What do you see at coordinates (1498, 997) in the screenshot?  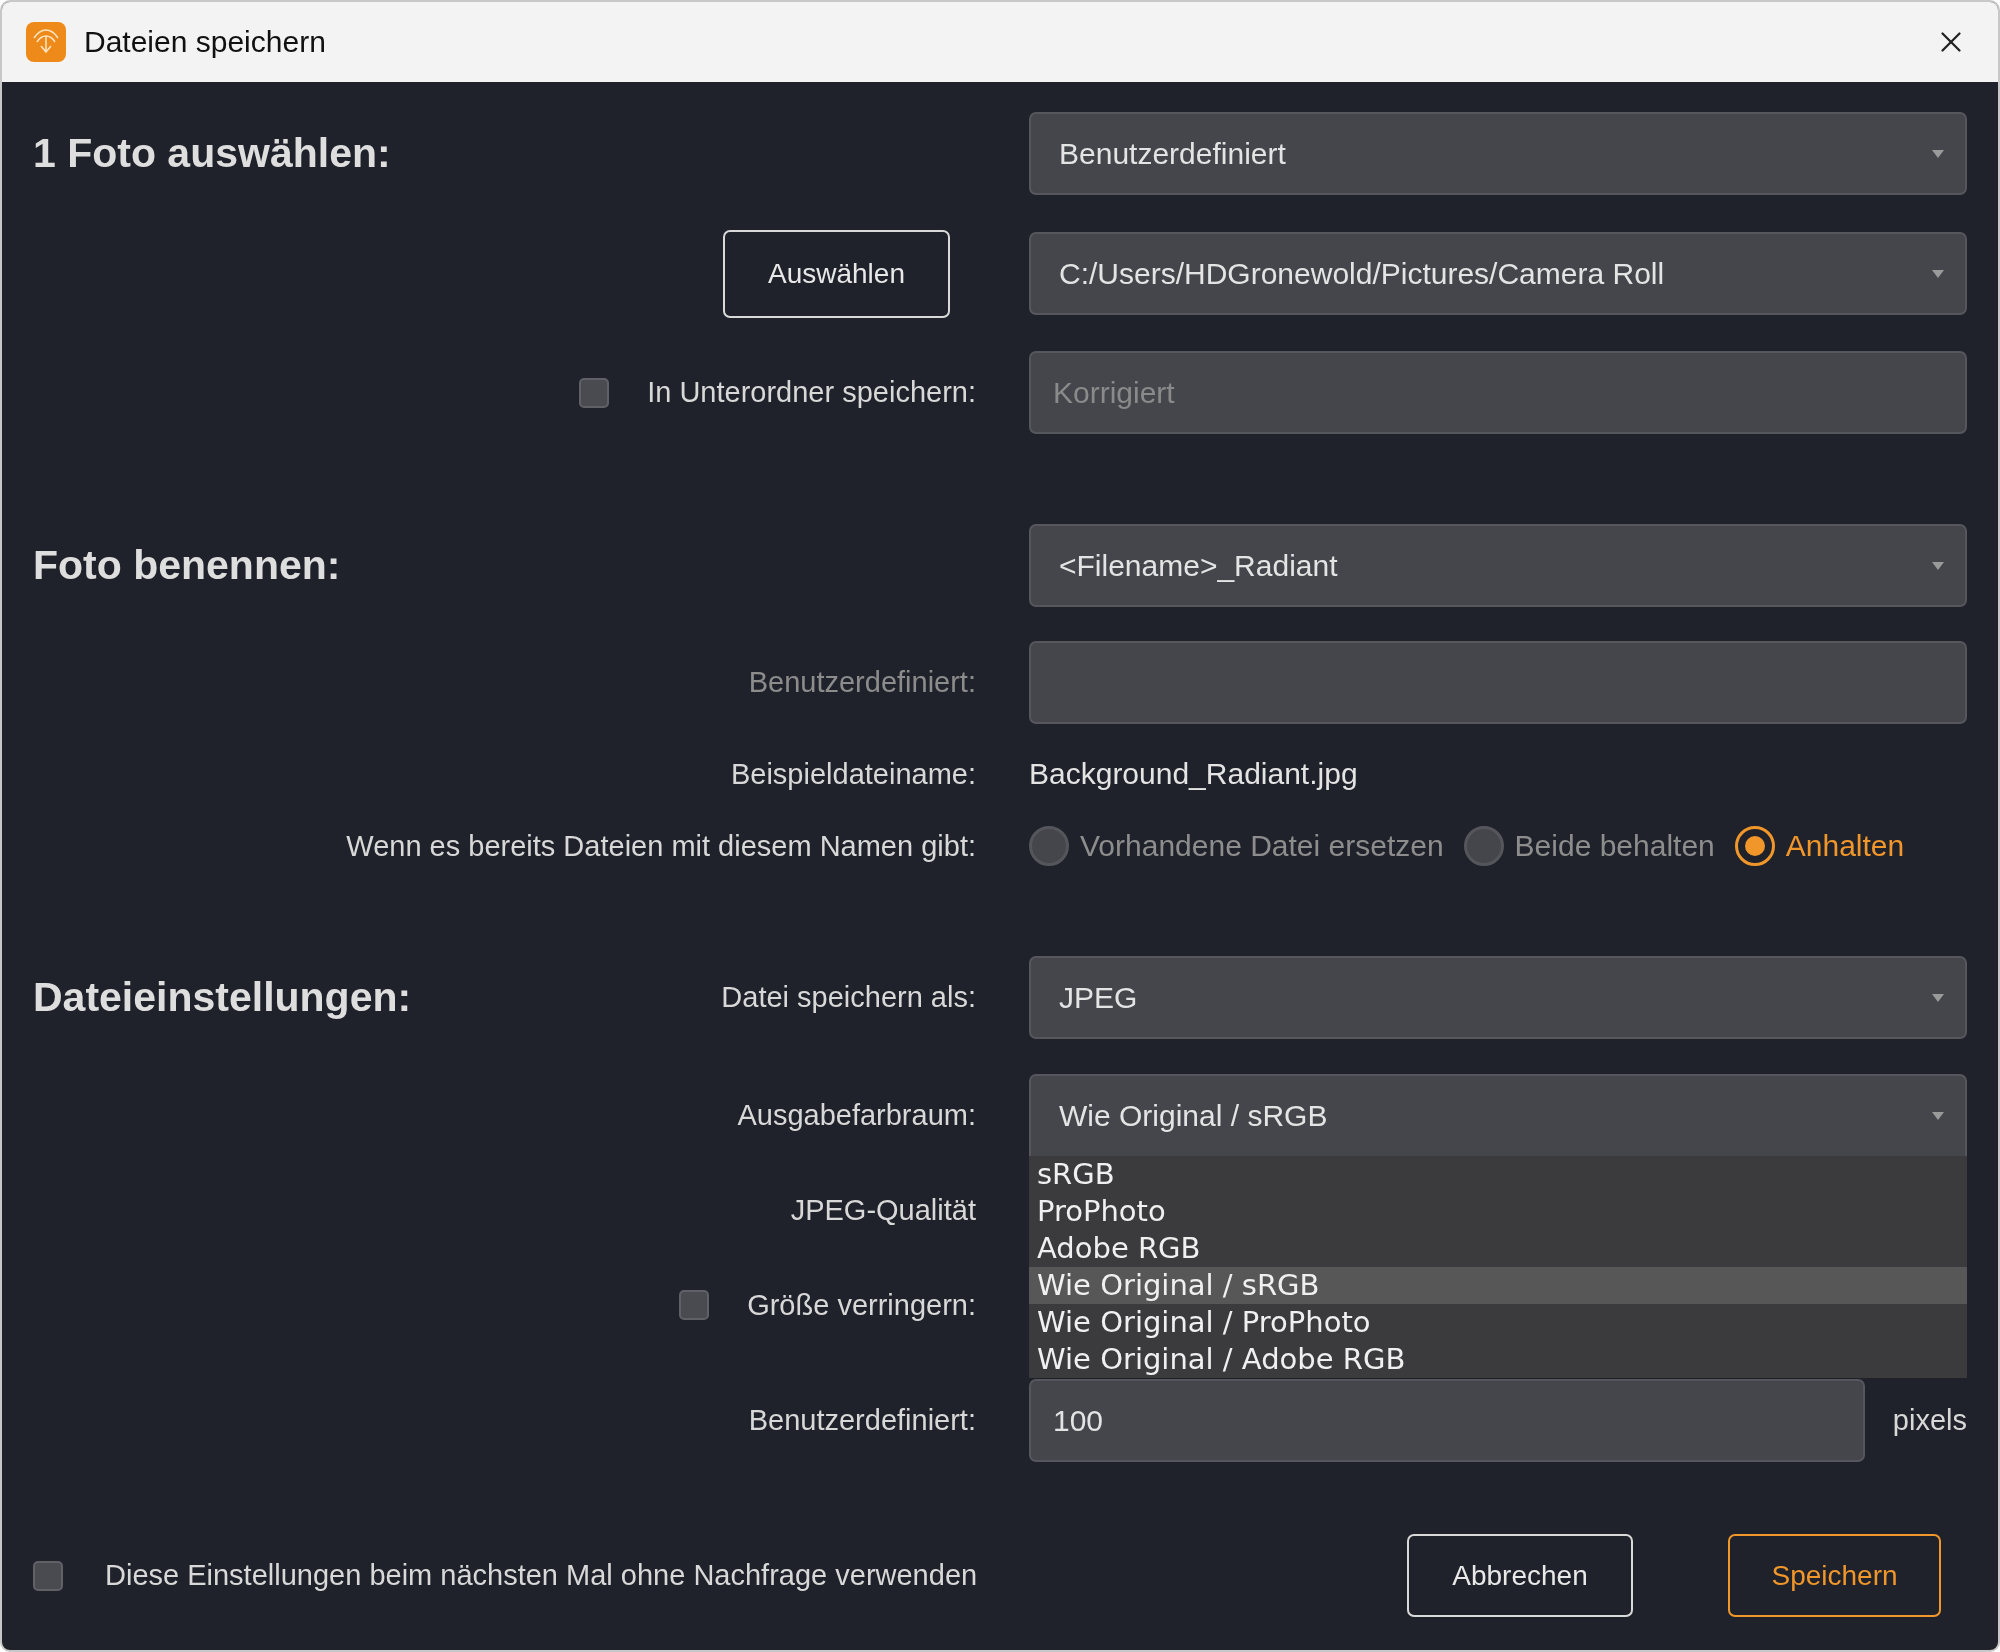 I see `format-dropdown: JPEG` at bounding box center [1498, 997].